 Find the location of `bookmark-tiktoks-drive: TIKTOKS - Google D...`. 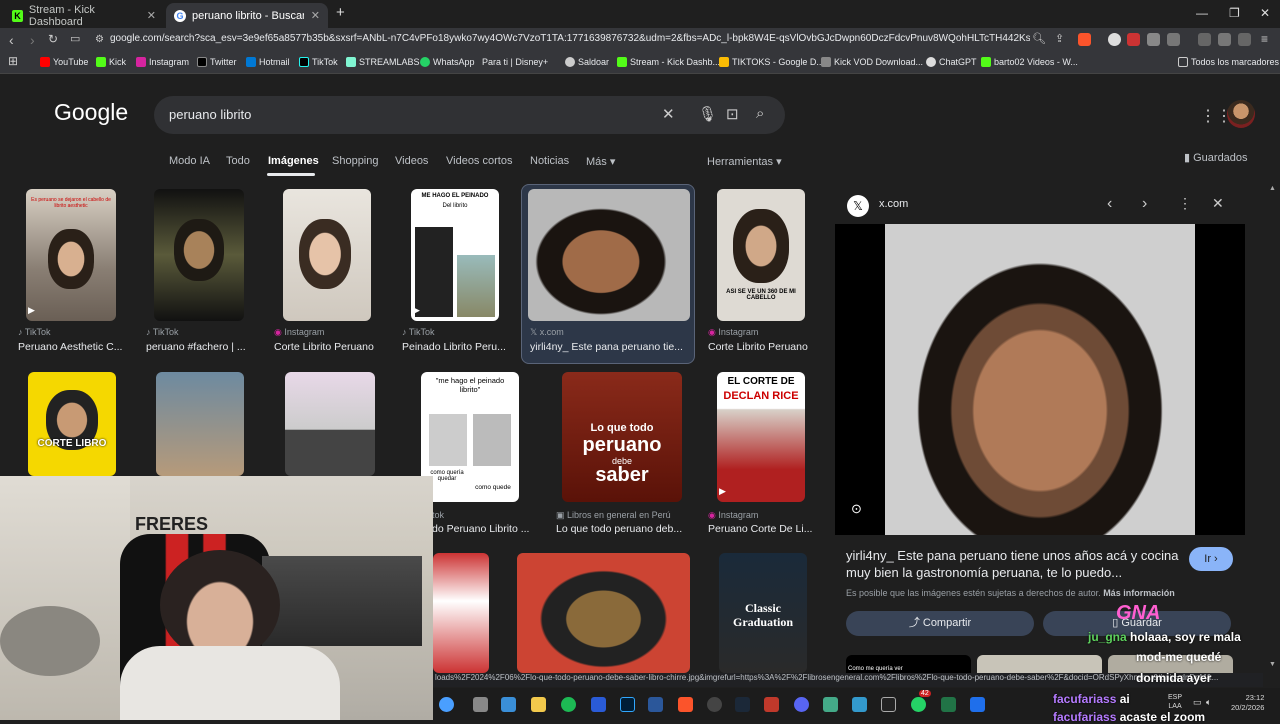

bookmark-tiktoks-drive: TIKTOKS - Google D... is located at coordinates (771, 62).